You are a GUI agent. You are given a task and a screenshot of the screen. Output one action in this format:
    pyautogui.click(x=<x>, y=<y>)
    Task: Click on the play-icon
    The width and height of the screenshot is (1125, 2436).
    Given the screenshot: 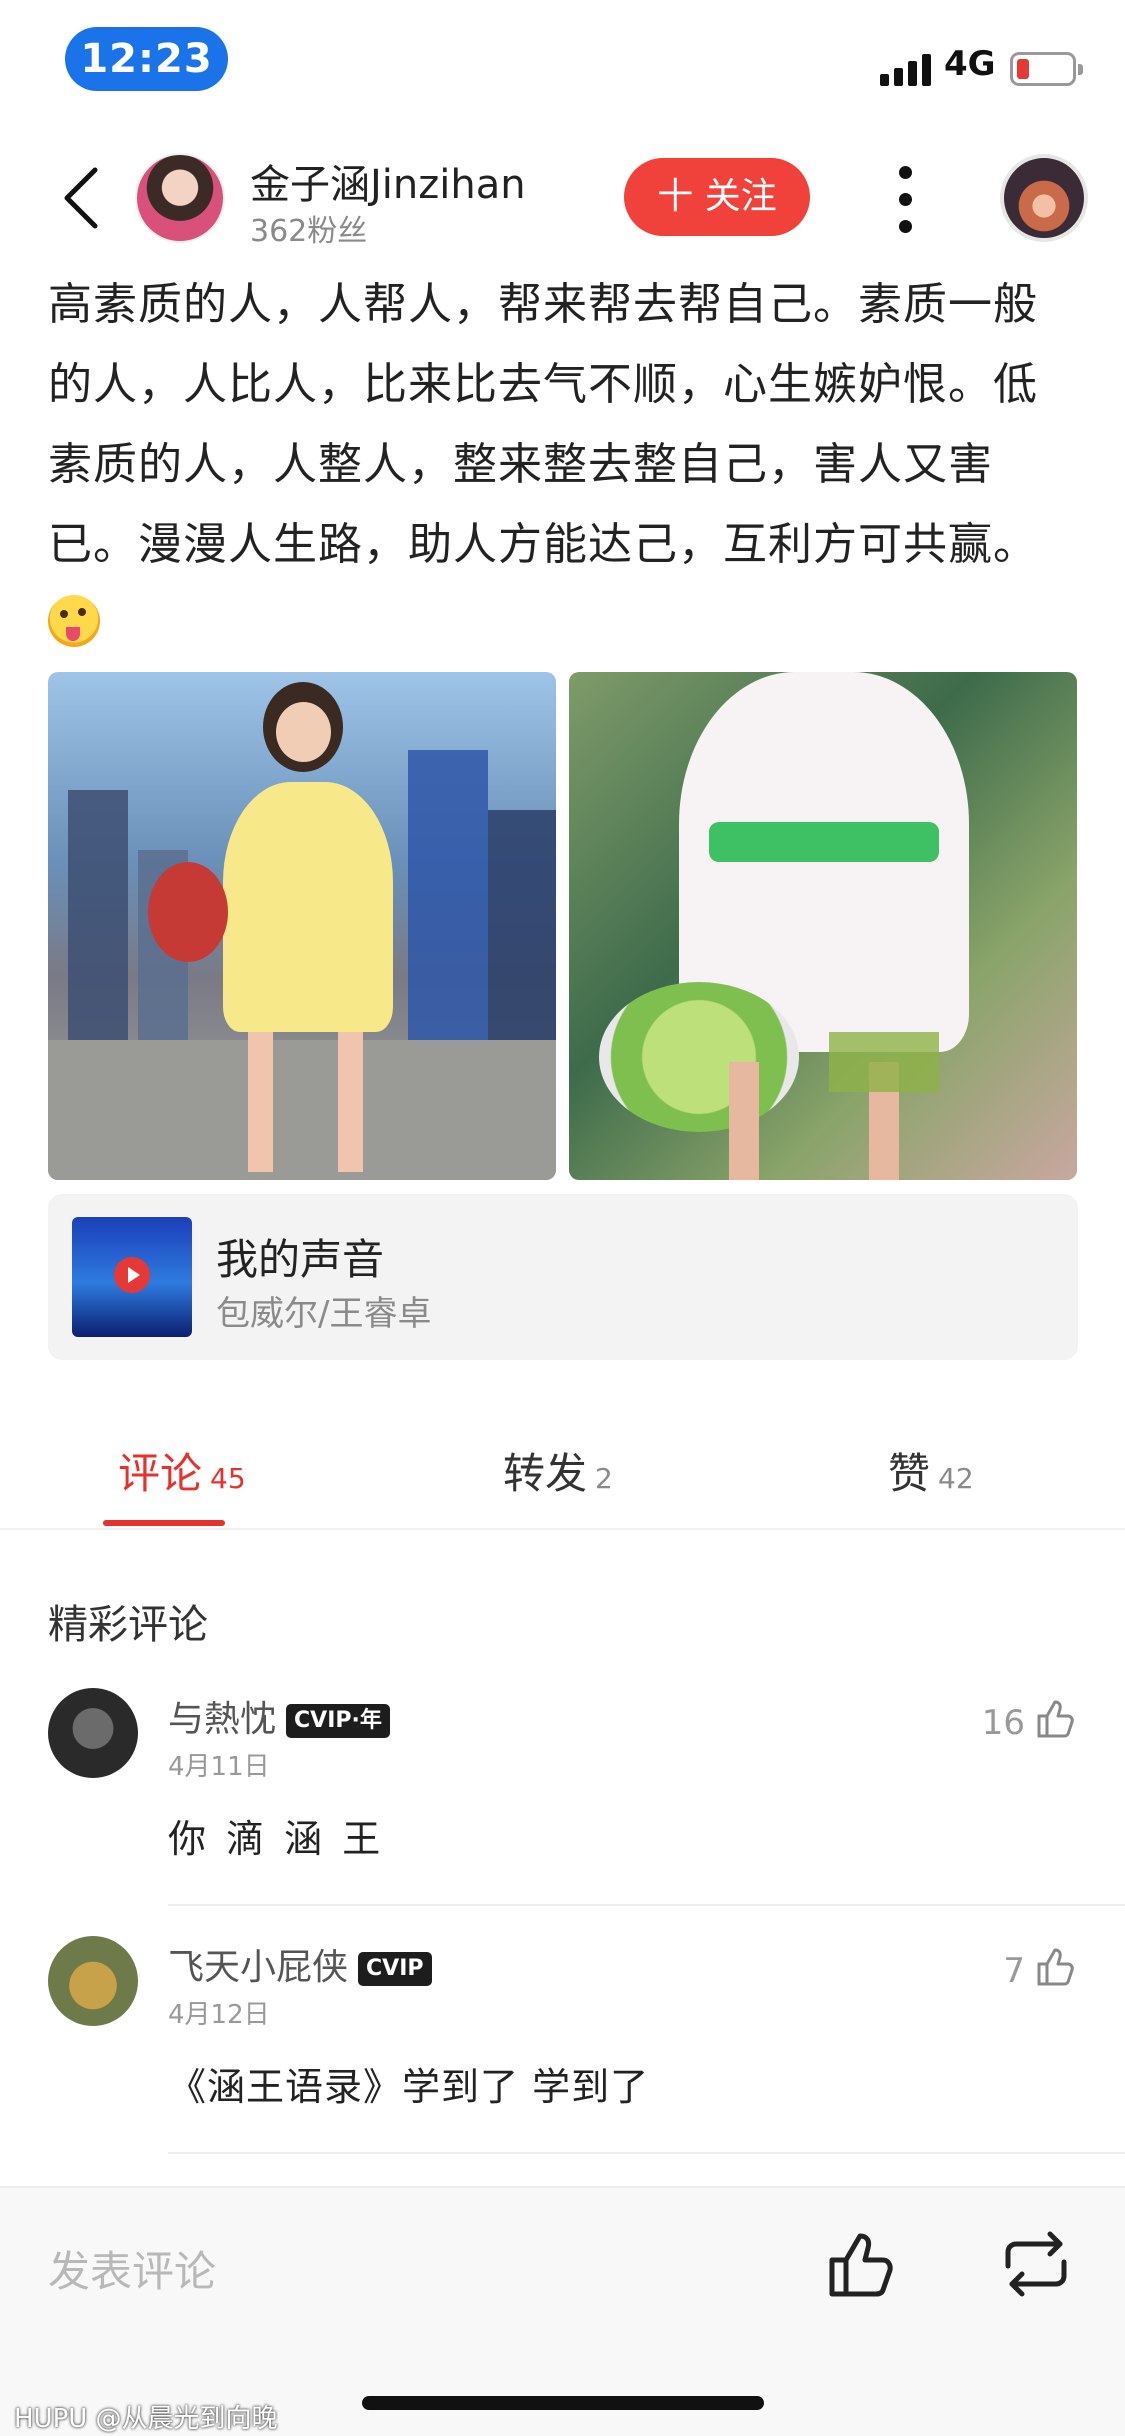 What is the action you would take?
    pyautogui.click(x=132, y=1275)
    